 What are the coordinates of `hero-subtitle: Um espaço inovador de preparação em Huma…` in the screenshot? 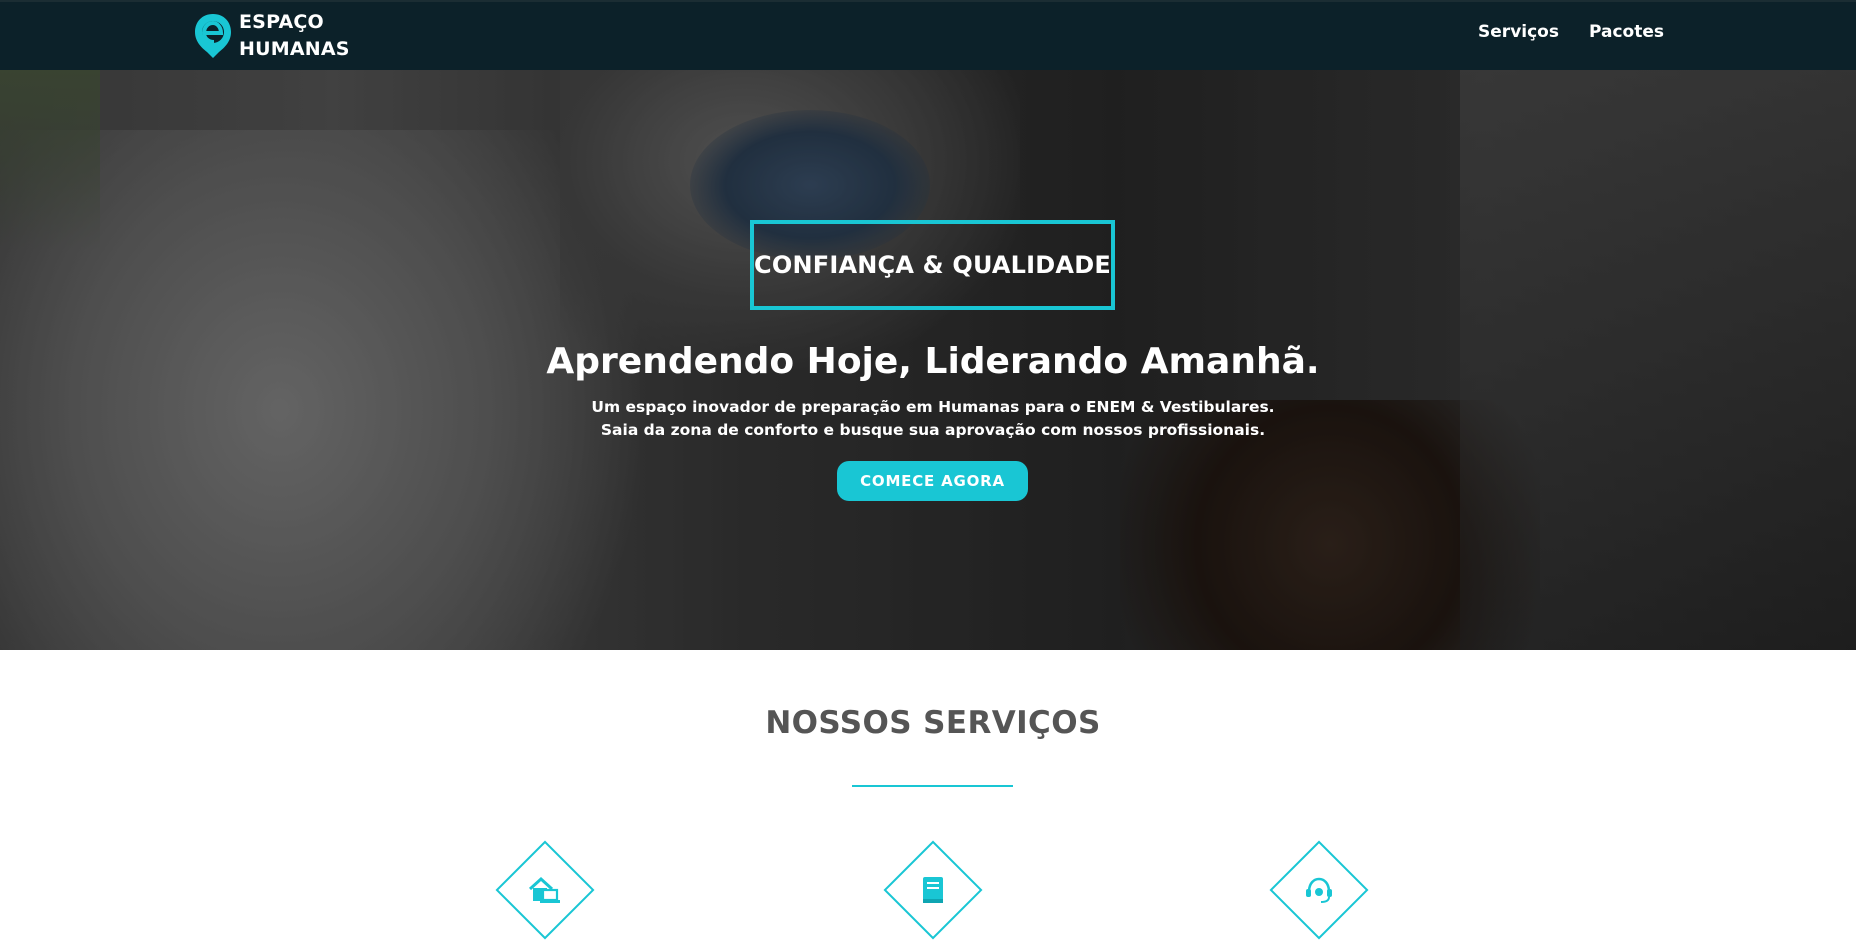 It's located at (928, 419).